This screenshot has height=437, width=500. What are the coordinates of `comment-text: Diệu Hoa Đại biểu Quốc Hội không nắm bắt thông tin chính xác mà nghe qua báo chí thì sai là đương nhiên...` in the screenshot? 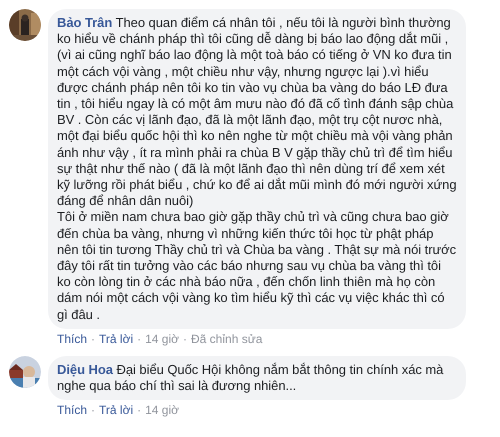 It's located at (250, 378).